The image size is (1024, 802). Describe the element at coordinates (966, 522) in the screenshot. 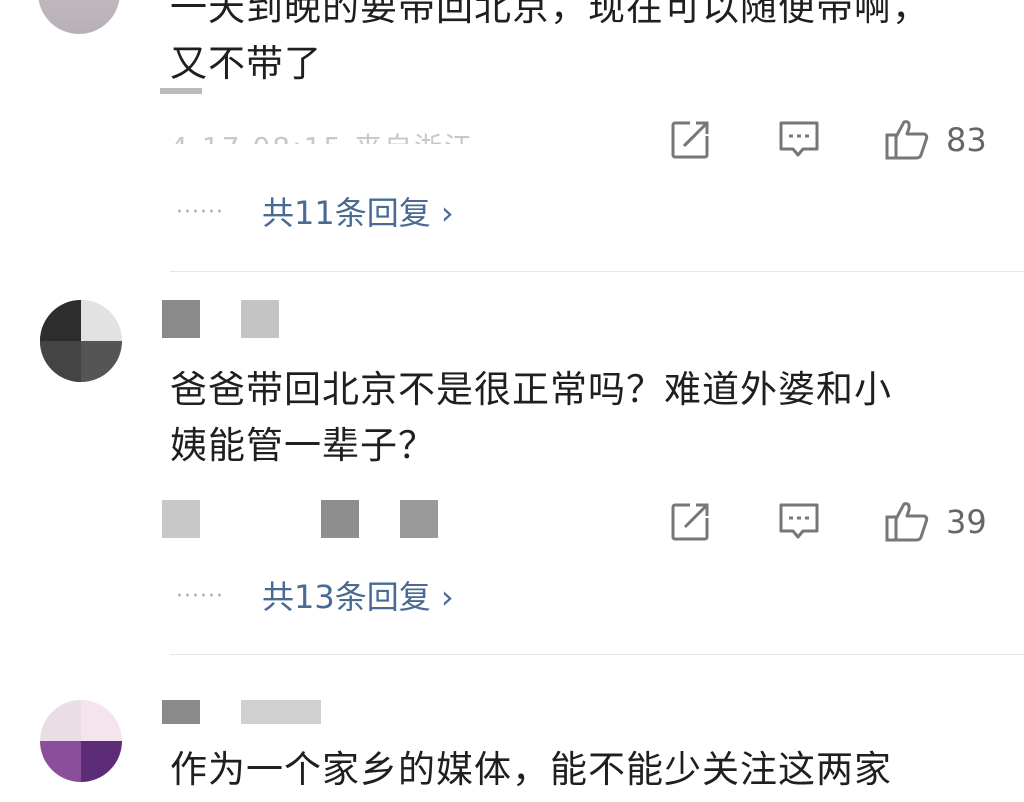

I see `like-count: 39` at that location.